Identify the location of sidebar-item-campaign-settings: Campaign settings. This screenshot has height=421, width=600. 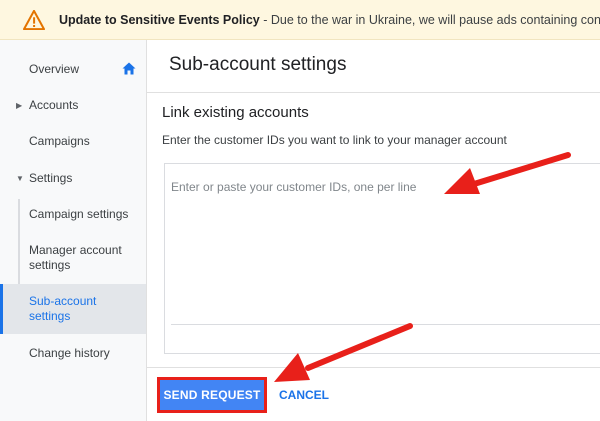
(73, 214).